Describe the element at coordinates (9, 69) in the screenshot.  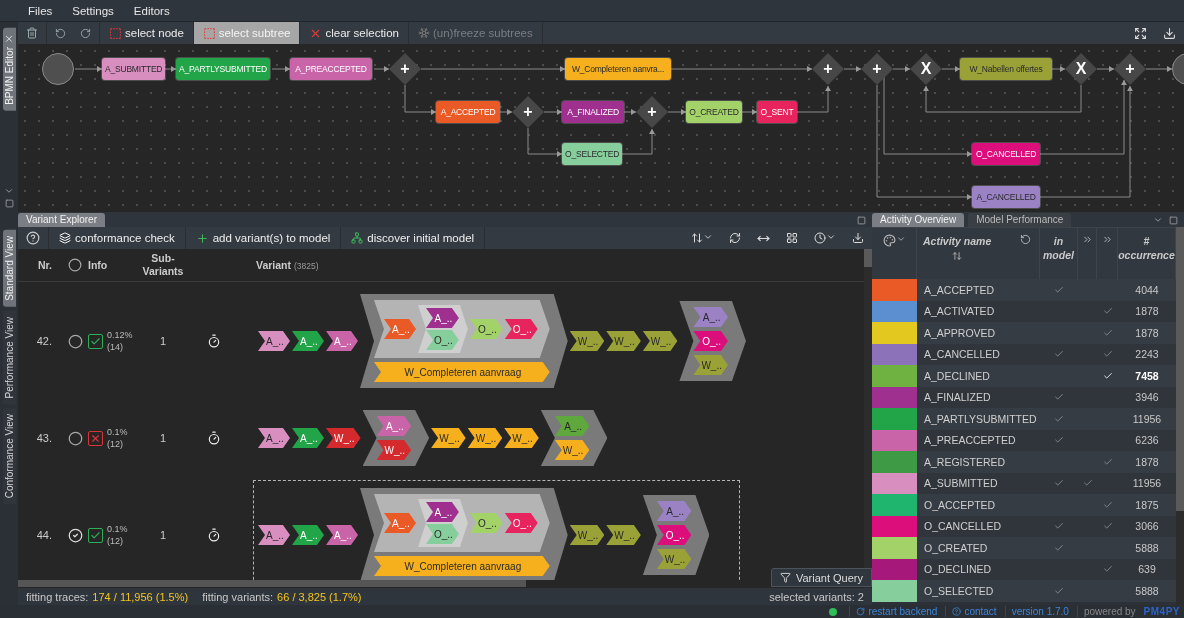
I see `editor-tab: BPMN Editor` at that location.